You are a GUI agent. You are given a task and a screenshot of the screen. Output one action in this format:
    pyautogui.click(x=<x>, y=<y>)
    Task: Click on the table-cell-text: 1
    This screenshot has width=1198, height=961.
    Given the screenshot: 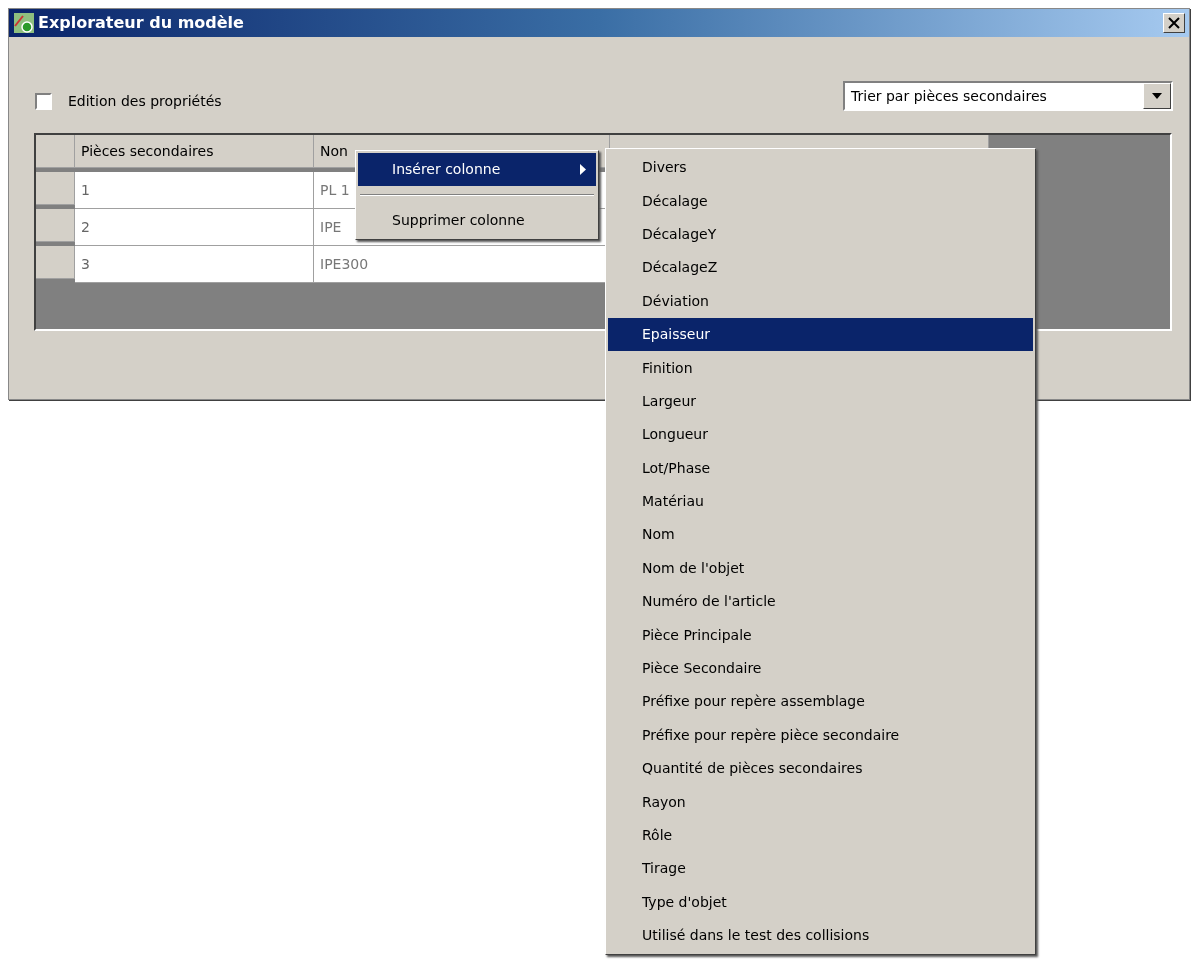 What is the action you would take?
    pyautogui.click(x=85, y=190)
    